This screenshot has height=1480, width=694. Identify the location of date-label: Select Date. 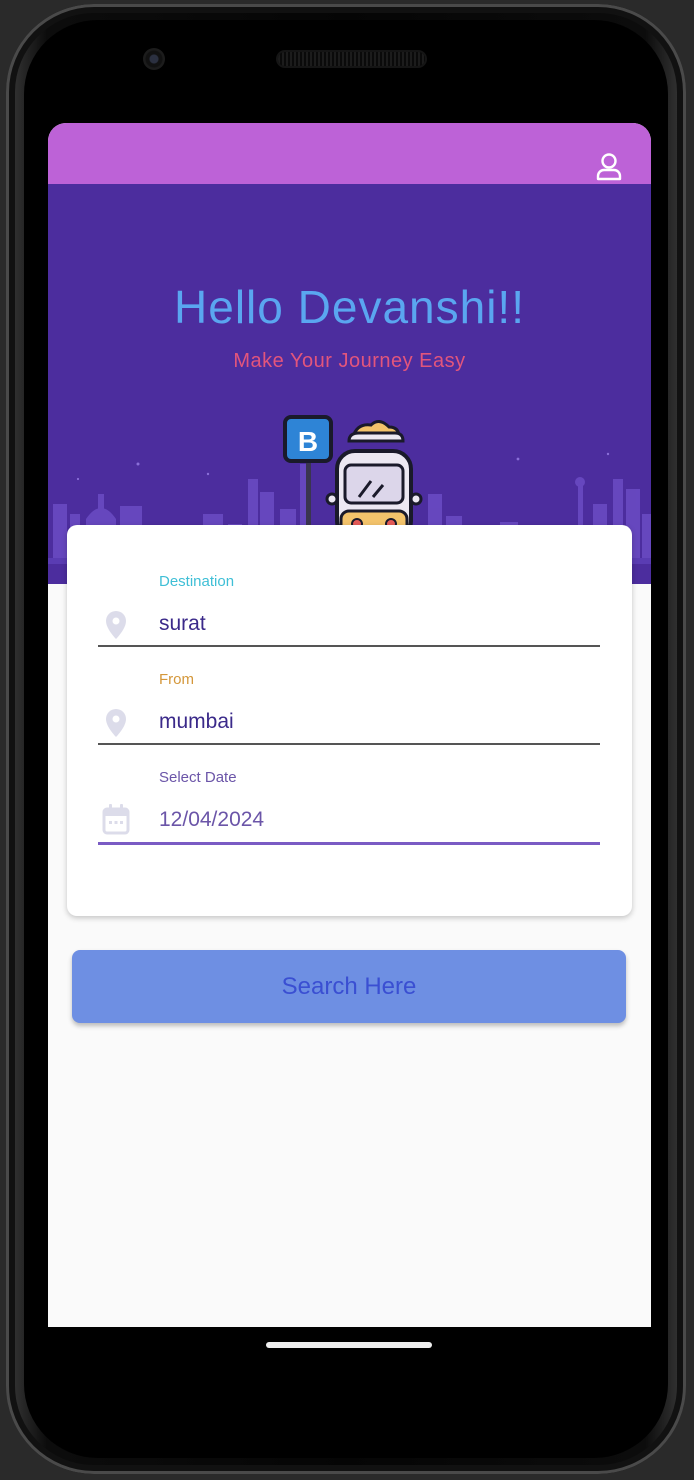
(198, 777).